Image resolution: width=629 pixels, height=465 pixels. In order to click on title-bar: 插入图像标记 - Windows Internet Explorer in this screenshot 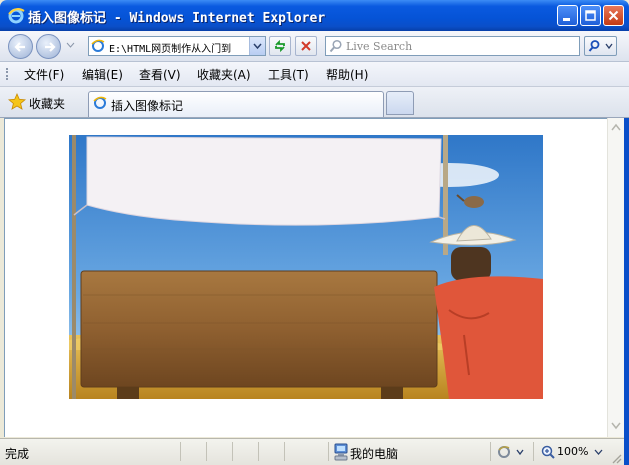, I will do `click(314, 15)`.